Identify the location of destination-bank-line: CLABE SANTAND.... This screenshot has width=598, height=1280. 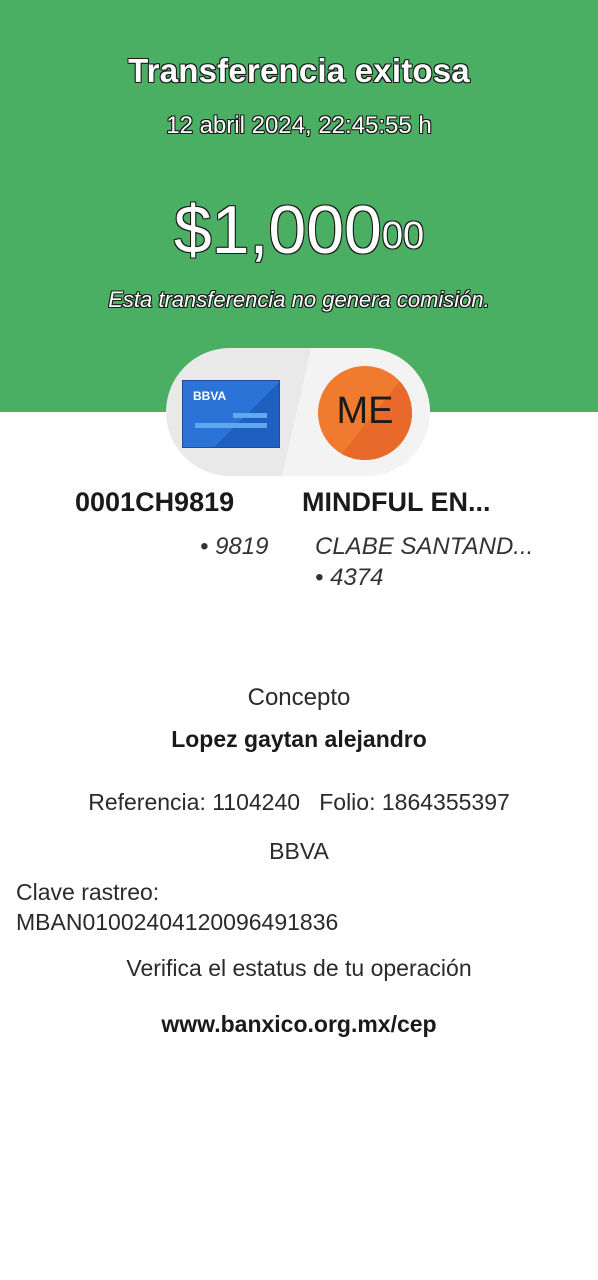
(424, 546).